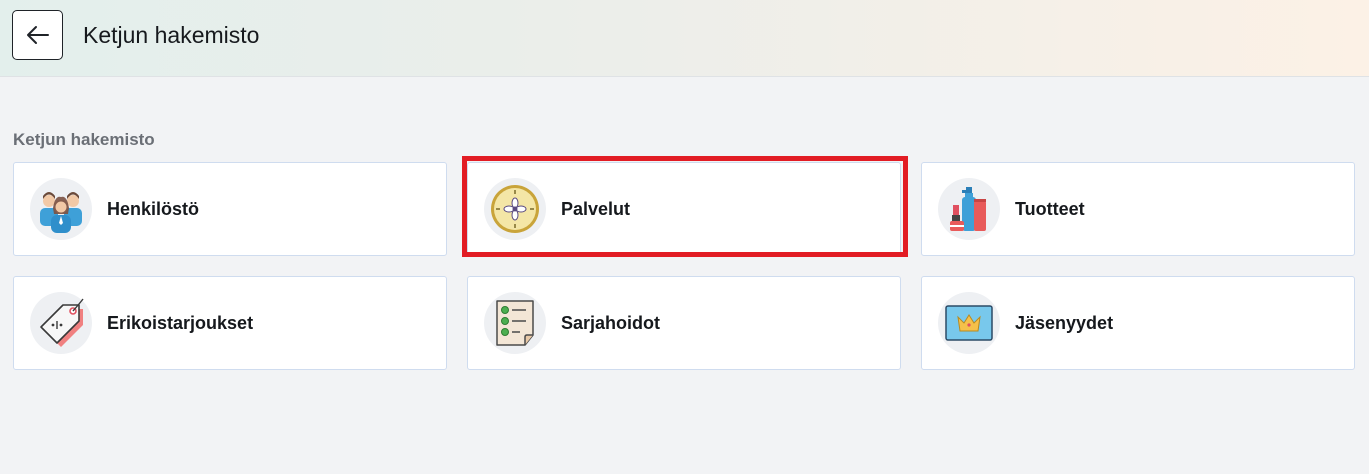 The height and width of the screenshot is (474, 1369). I want to click on arrow-left-icon, so click(37, 35).